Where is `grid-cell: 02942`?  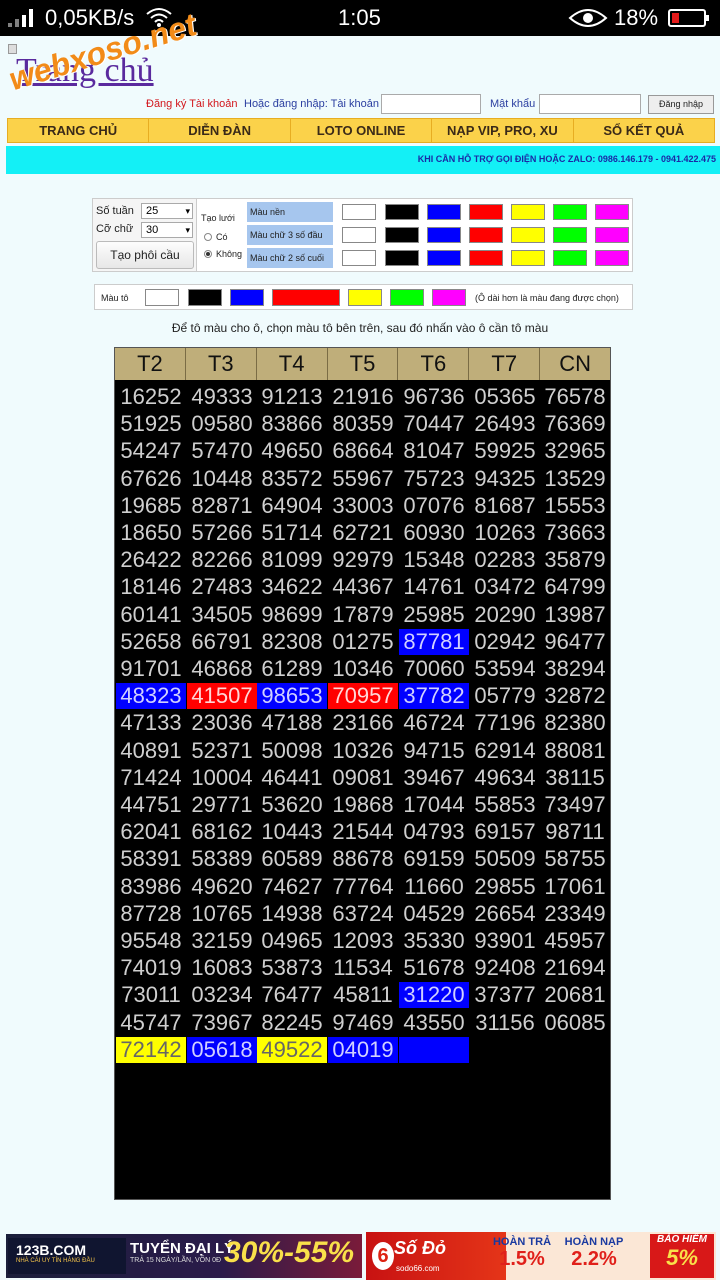 grid-cell: 02942 is located at coordinates (505, 642).